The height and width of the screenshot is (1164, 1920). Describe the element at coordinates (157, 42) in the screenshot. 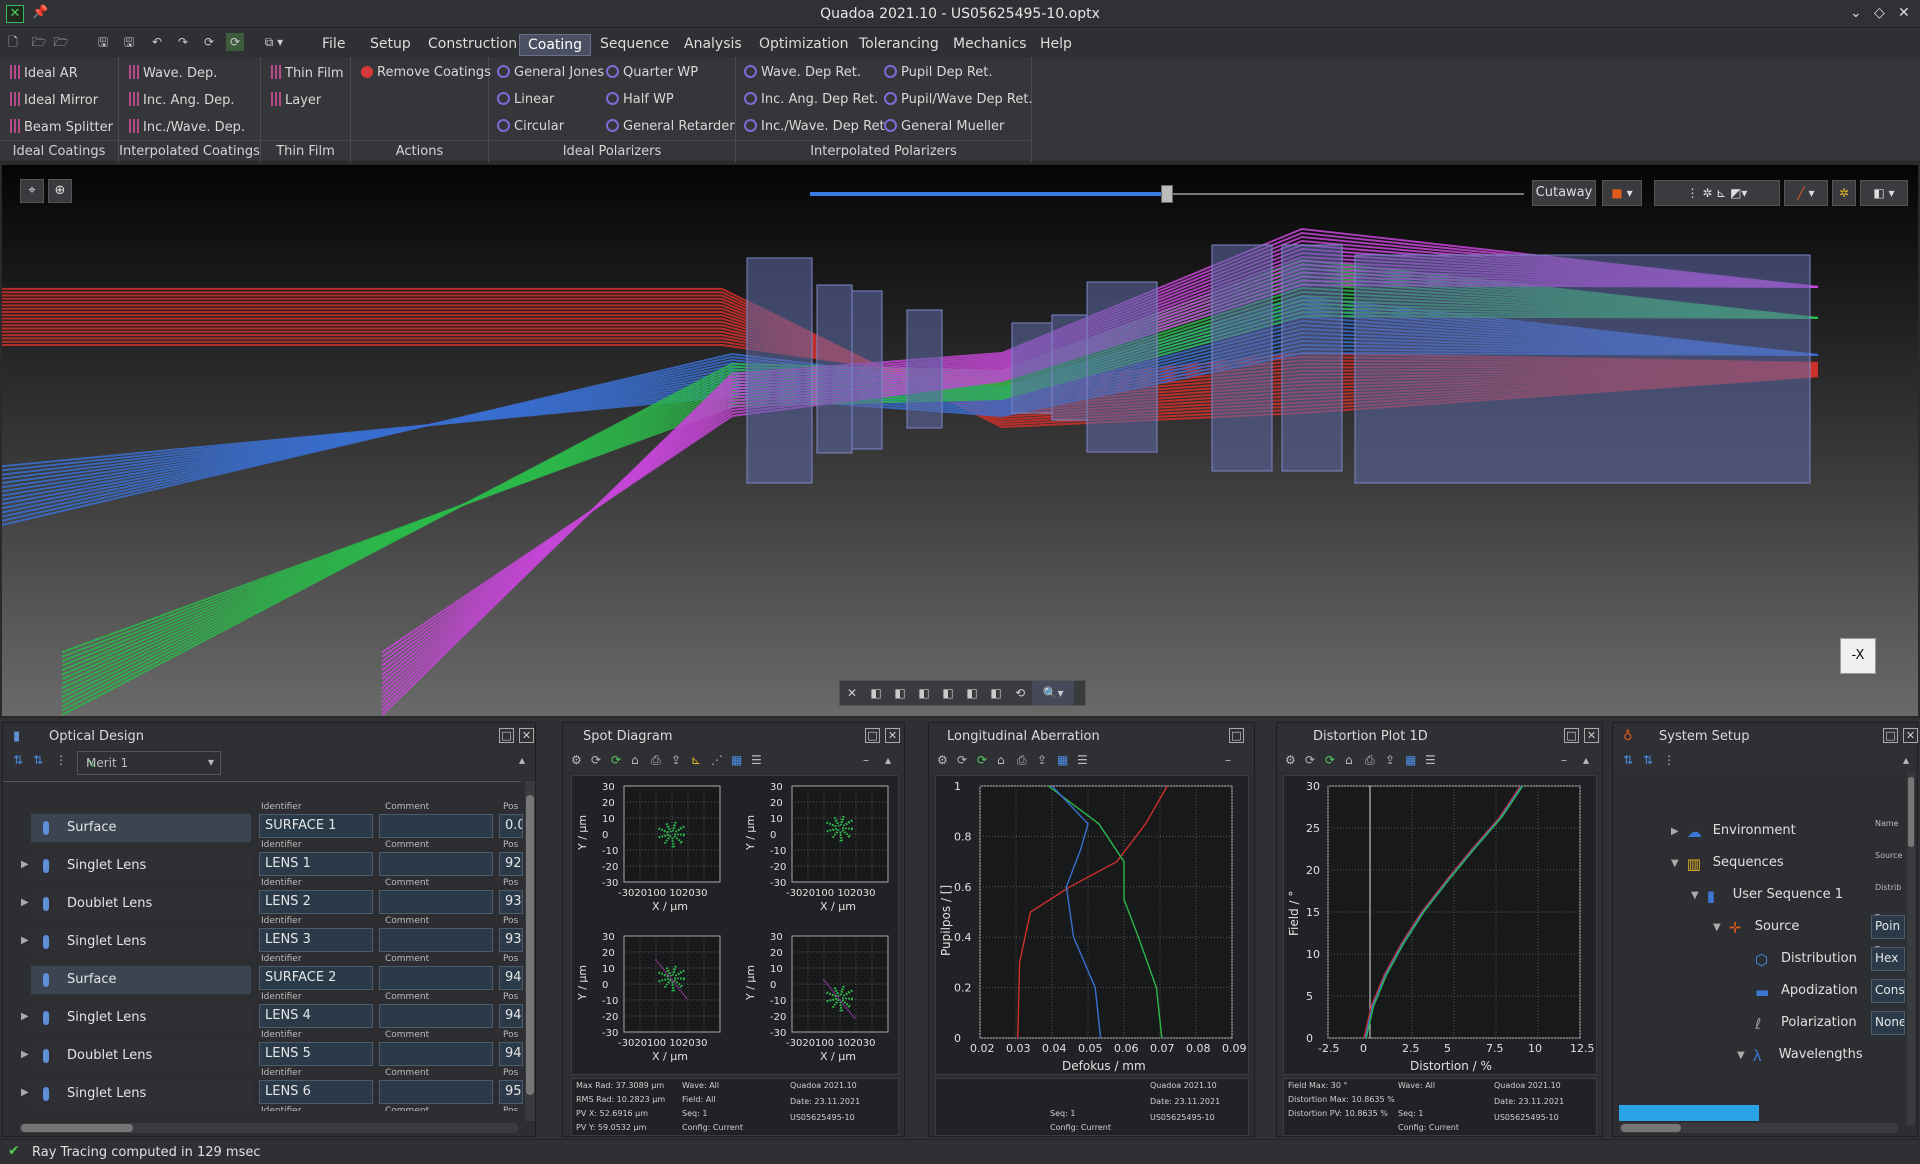

I see `undo-icon: ↶` at that location.